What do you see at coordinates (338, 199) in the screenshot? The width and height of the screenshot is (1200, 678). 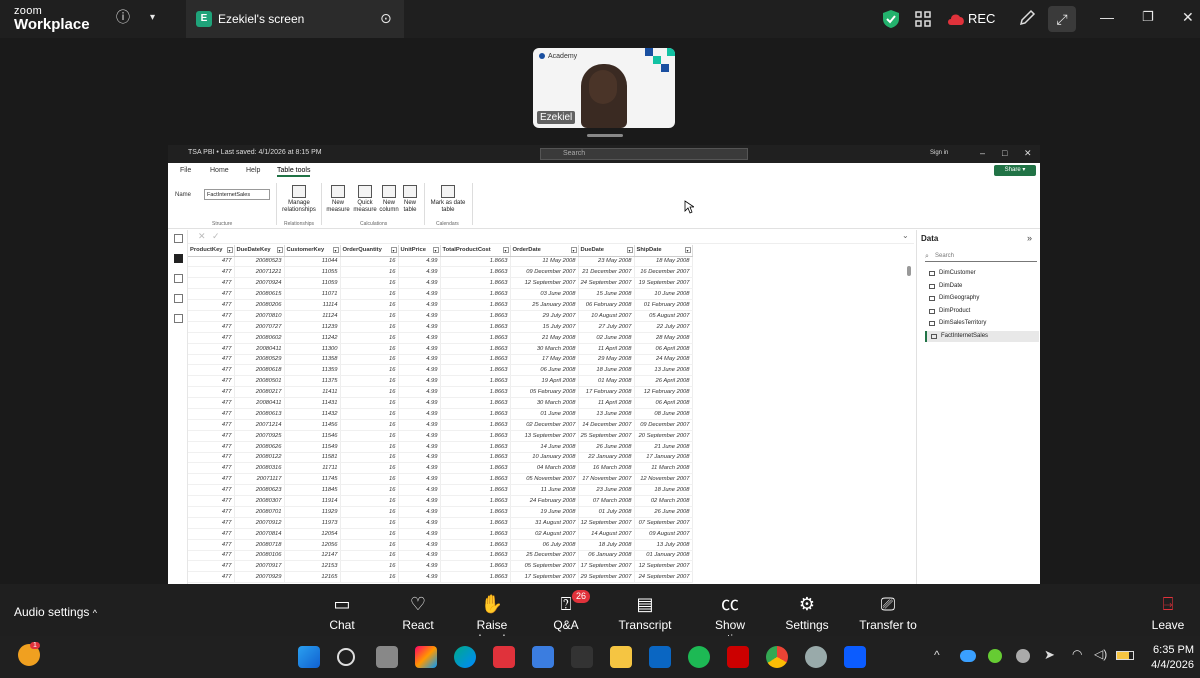 I see `new-measure-button: New measure` at bounding box center [338, 199].